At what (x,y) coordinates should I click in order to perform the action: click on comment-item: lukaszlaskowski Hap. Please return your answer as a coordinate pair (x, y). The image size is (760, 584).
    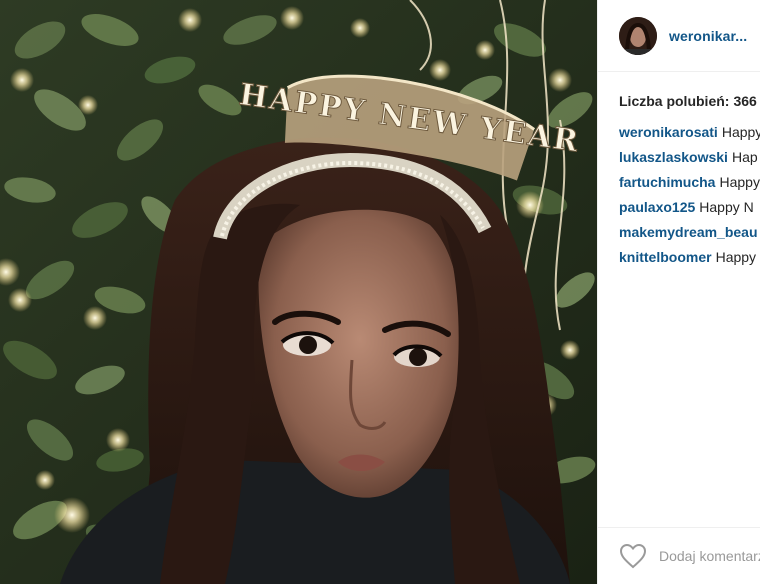
    Looking at the image, I should click on (689, 160).